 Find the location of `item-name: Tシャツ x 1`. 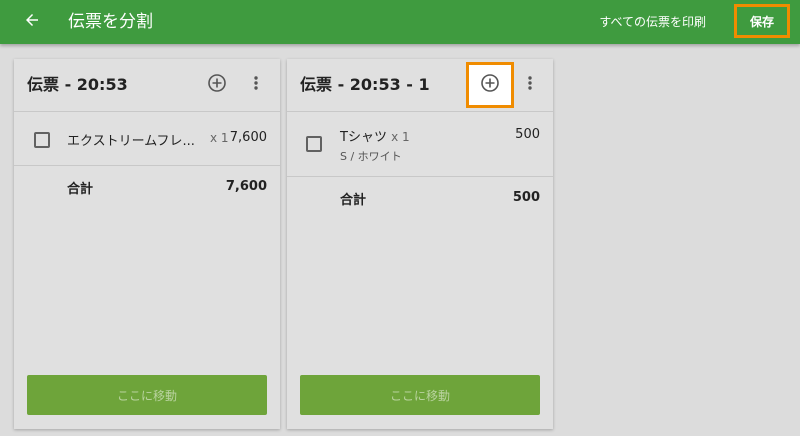

item-name: Tシャツ x 1 is located at coordinates (375, 135).